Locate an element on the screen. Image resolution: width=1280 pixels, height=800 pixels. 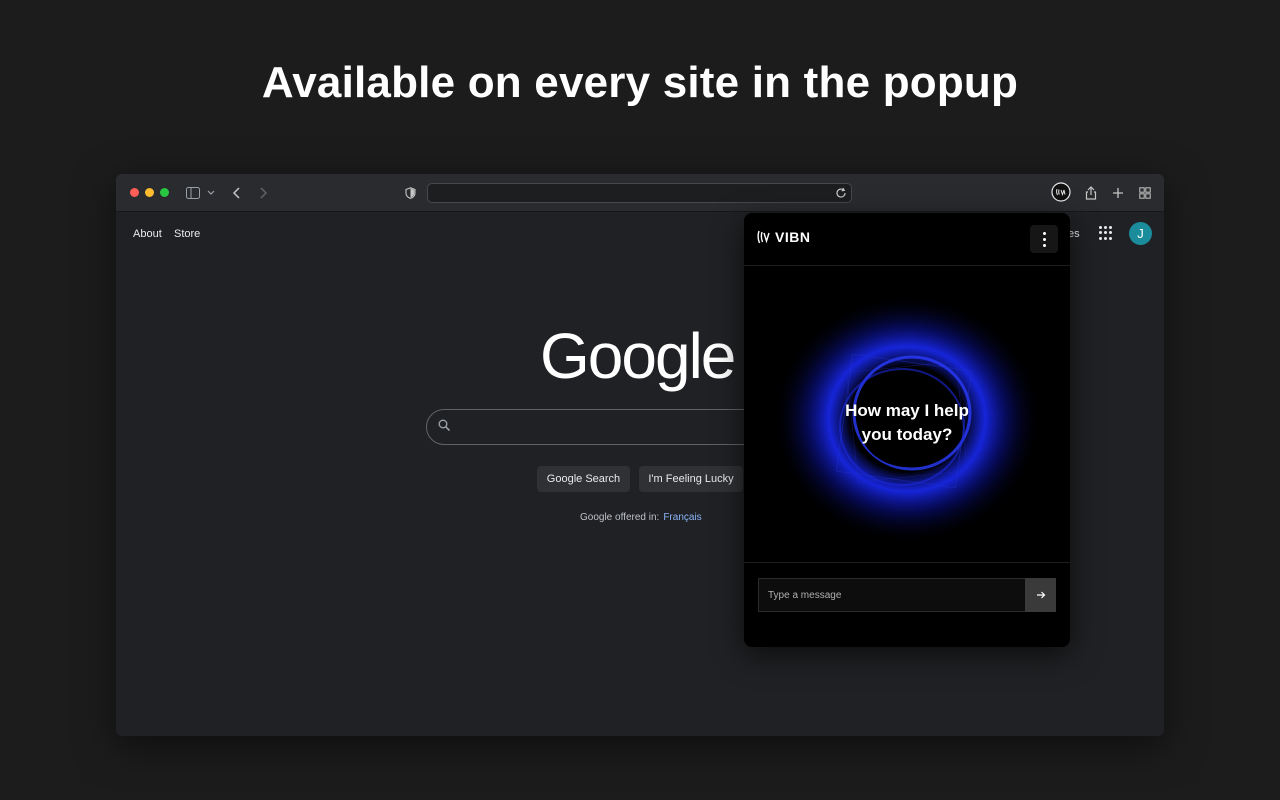
address-bar is located at coordinates (639, 193).